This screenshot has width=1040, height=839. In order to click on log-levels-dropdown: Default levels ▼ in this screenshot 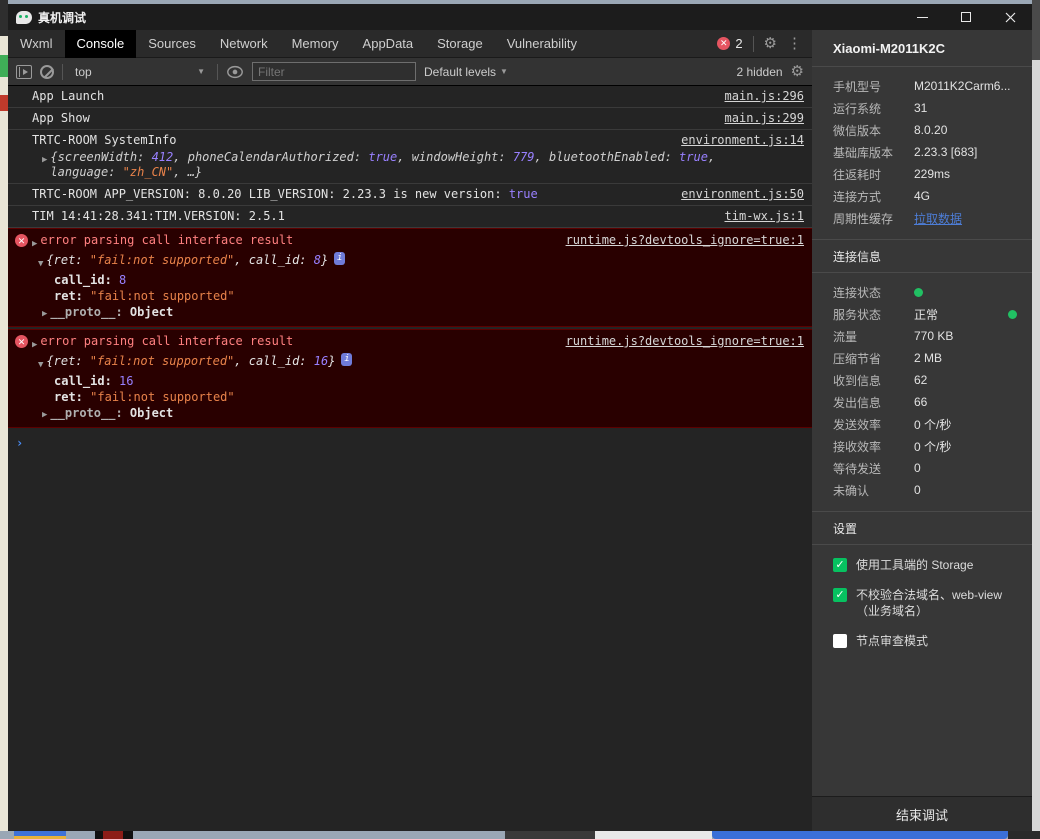, I will do `click(466, 72)`.